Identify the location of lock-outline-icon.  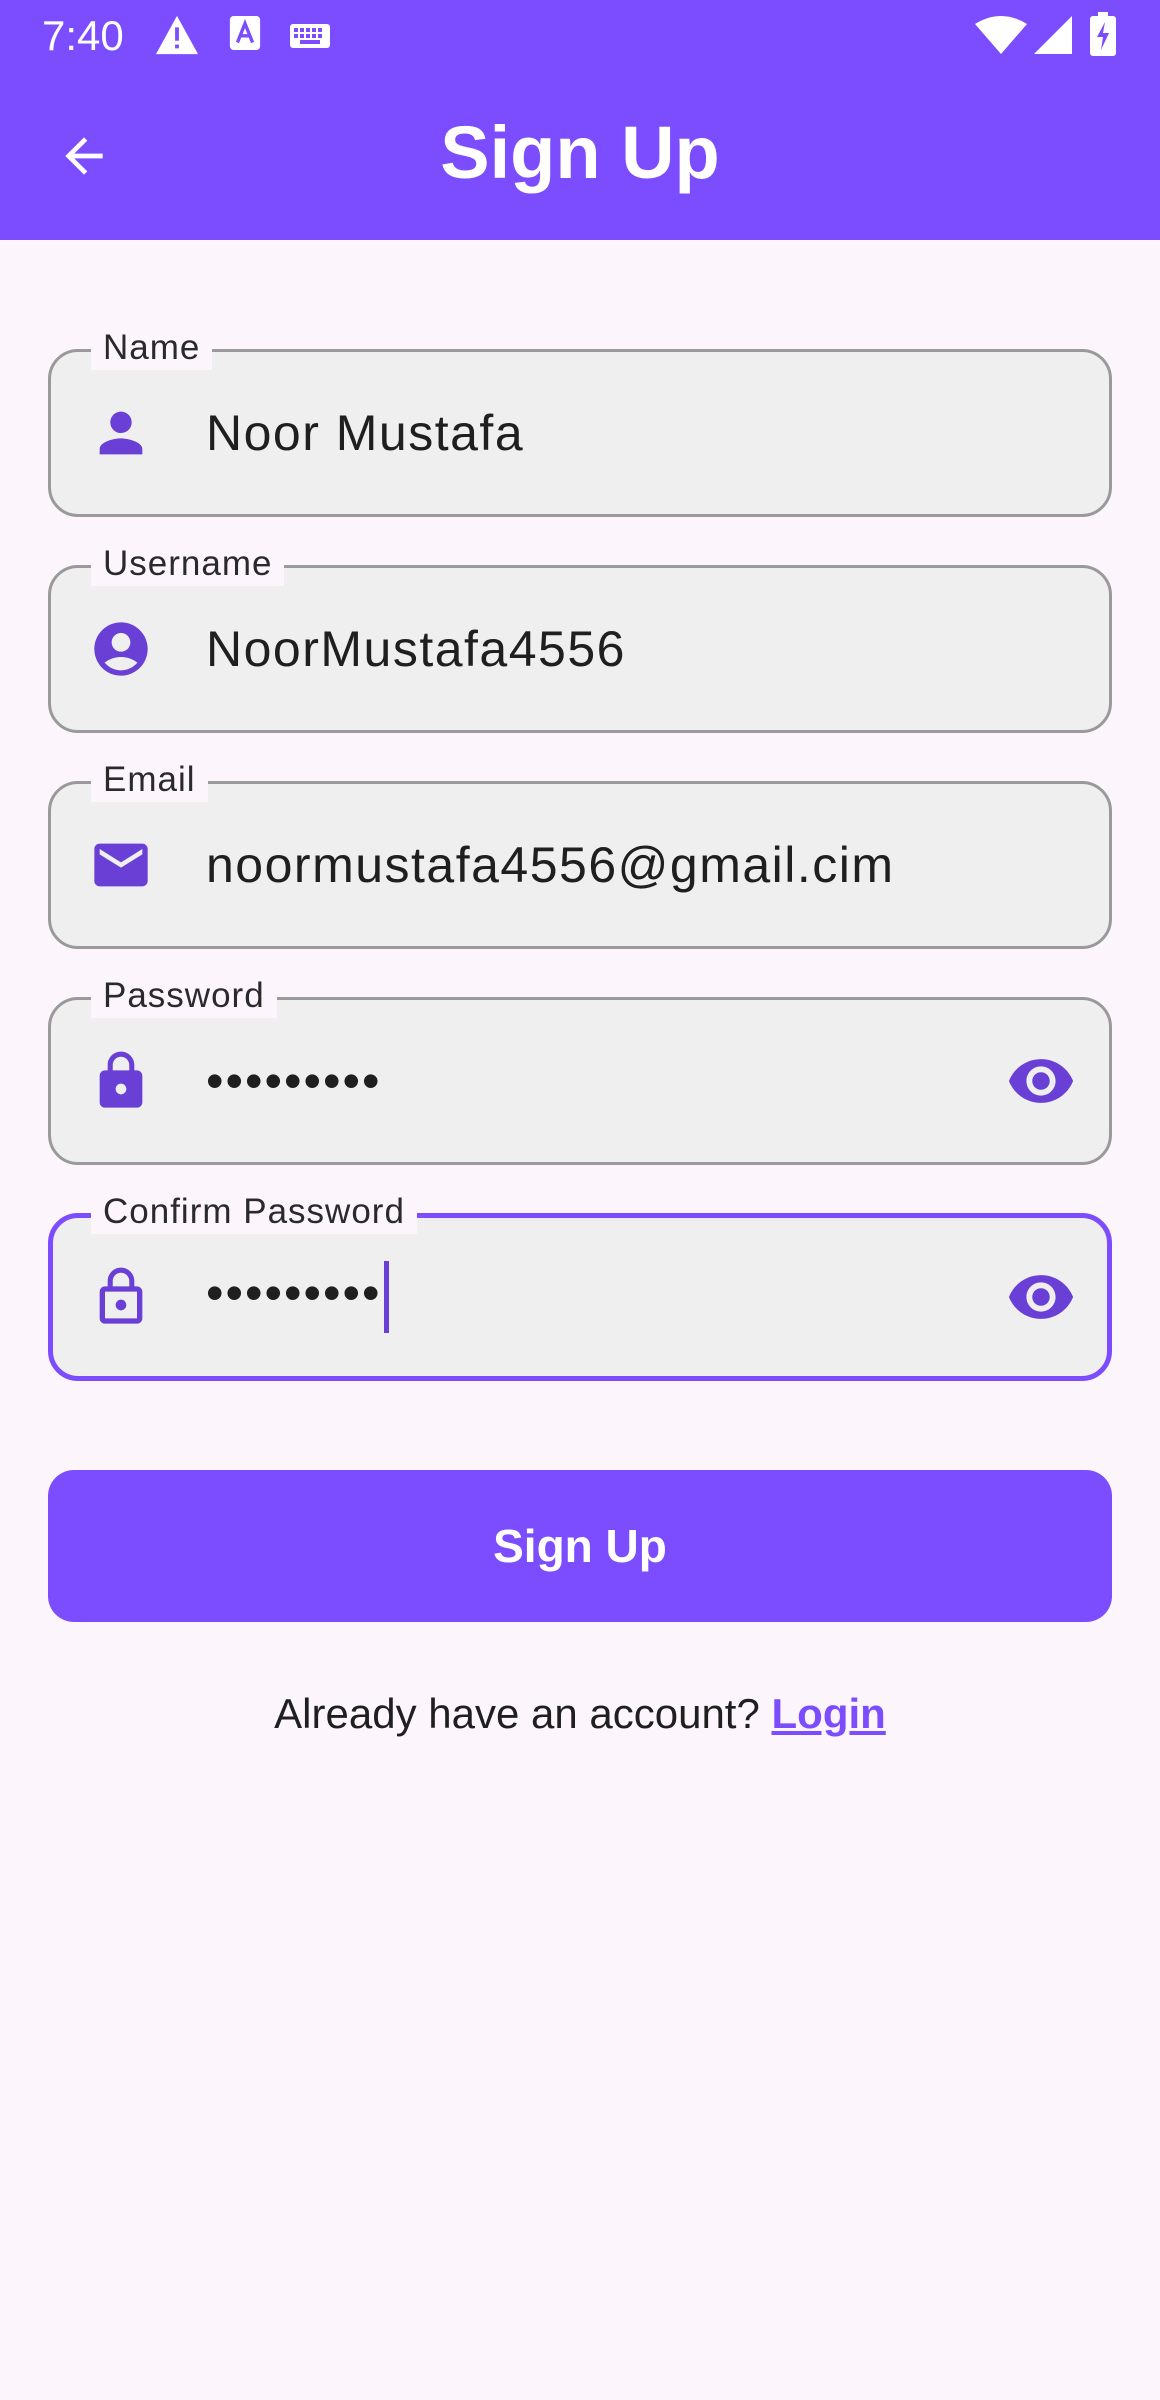
(121, 1295).